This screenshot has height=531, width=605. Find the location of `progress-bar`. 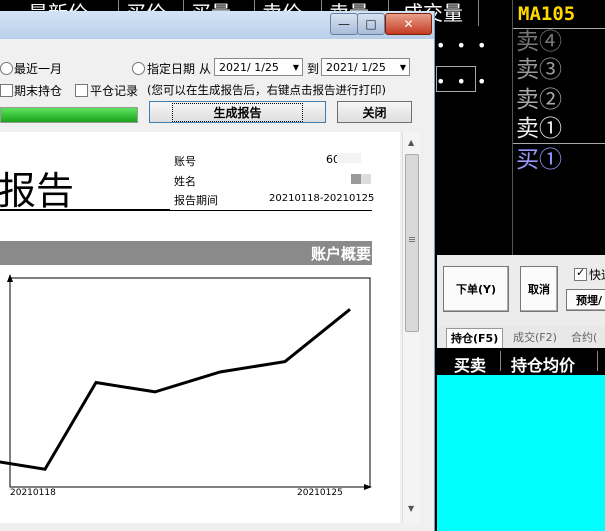

progress-bar is located at coordinates (69, 115).